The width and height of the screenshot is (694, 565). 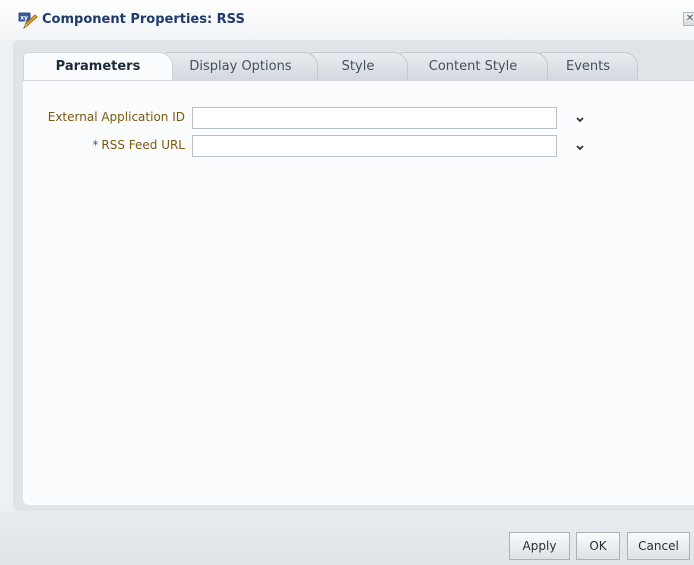 I want to click on tab-events: Events, so click(x=588, y=66).